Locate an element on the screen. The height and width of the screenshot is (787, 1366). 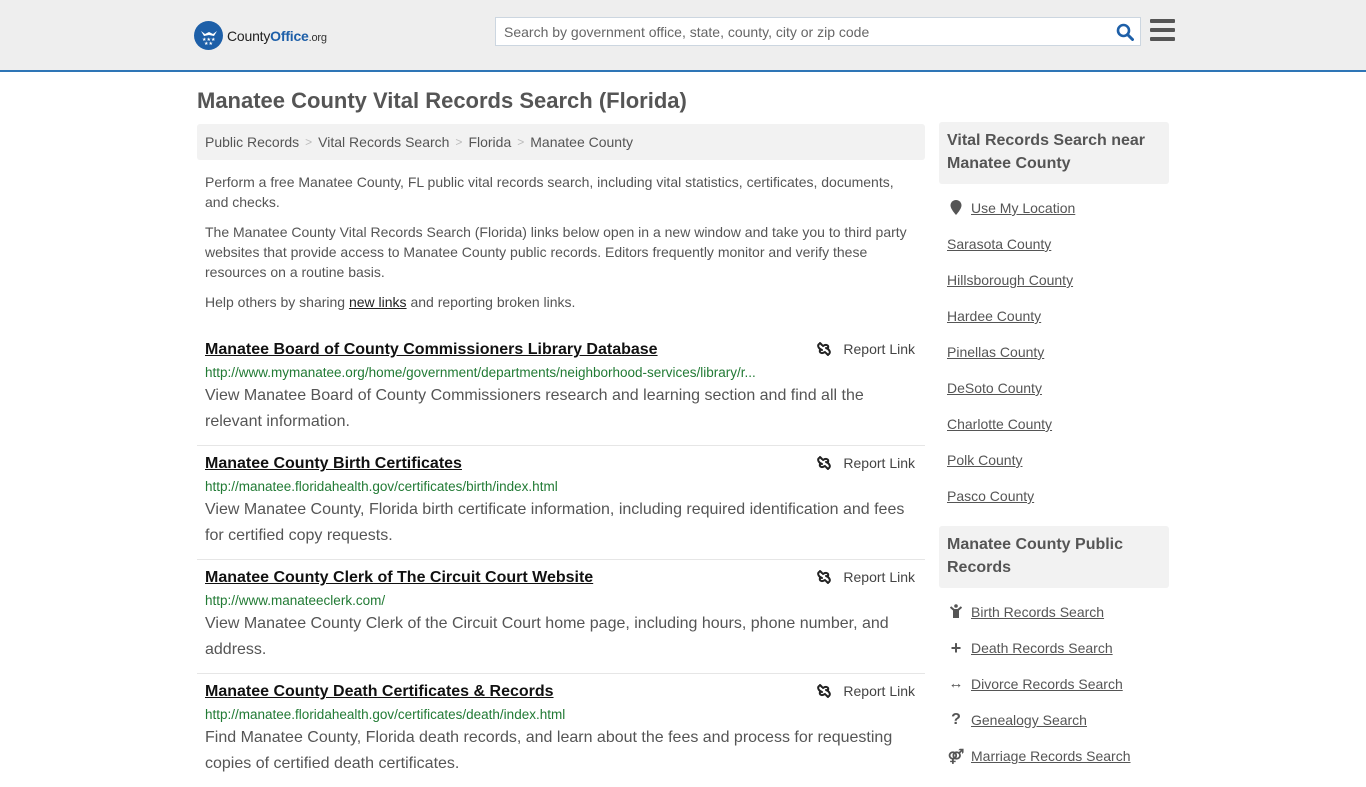
nearby-county-item: Polk County is located at coordinates (1054, 470).